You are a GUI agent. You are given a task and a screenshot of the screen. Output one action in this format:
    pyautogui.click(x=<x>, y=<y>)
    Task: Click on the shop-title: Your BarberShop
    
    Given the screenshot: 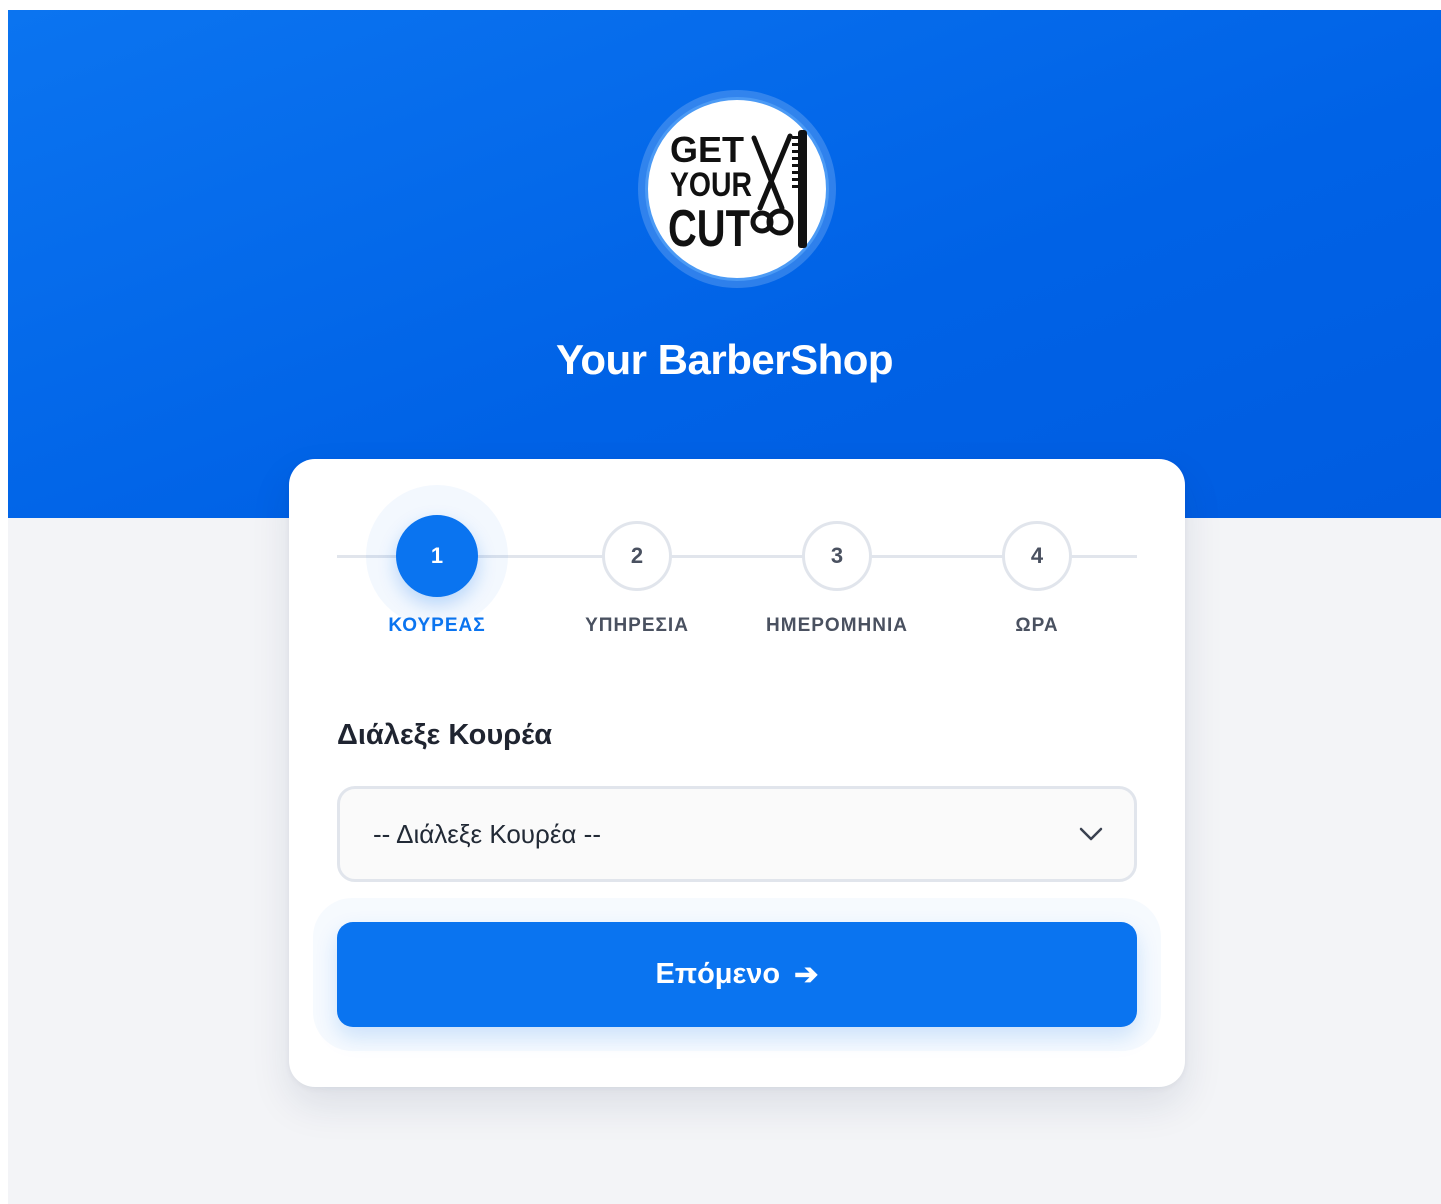 What is the action you would take?
    pyautogui.click(x=724, y=359)
    